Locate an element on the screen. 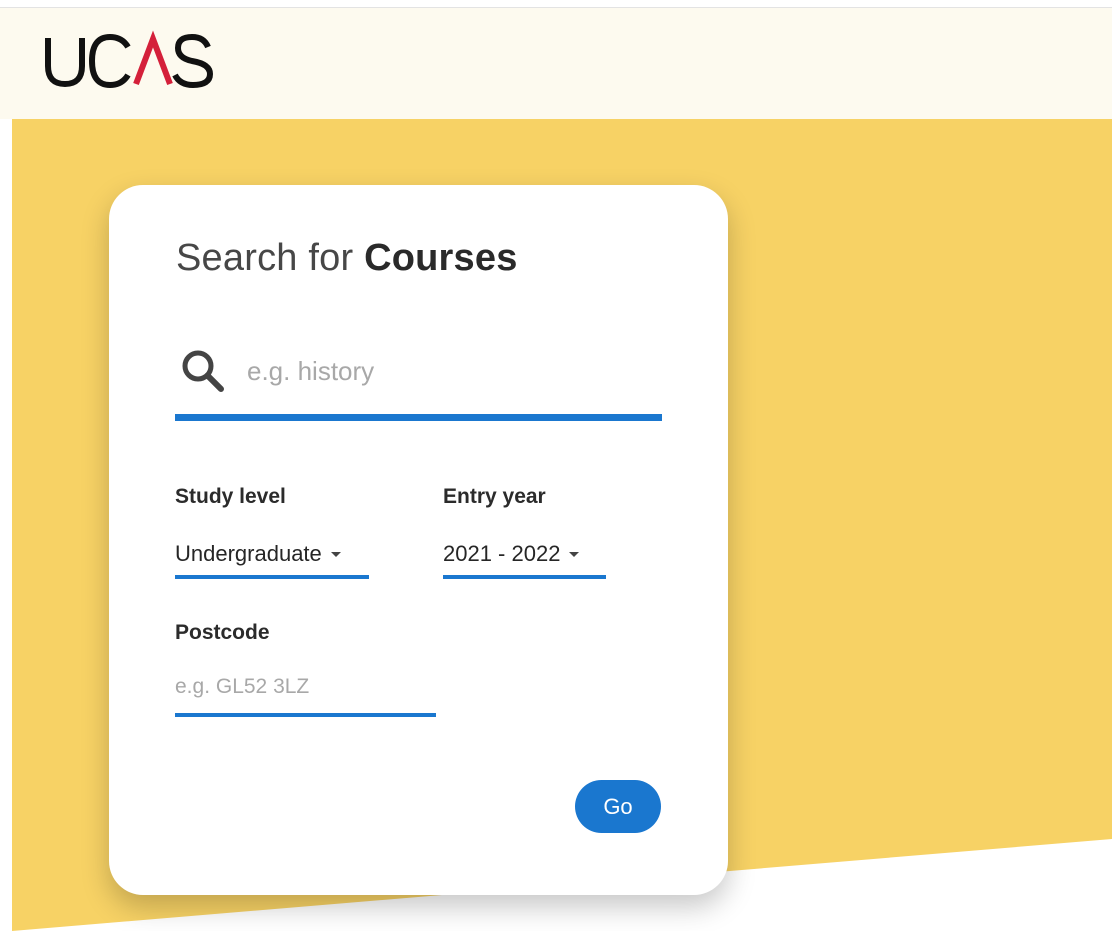 The height and width of the screenshot is (931, 1112). entry-year-value: 2021 - 2022 is located at coordinates (502, 553).